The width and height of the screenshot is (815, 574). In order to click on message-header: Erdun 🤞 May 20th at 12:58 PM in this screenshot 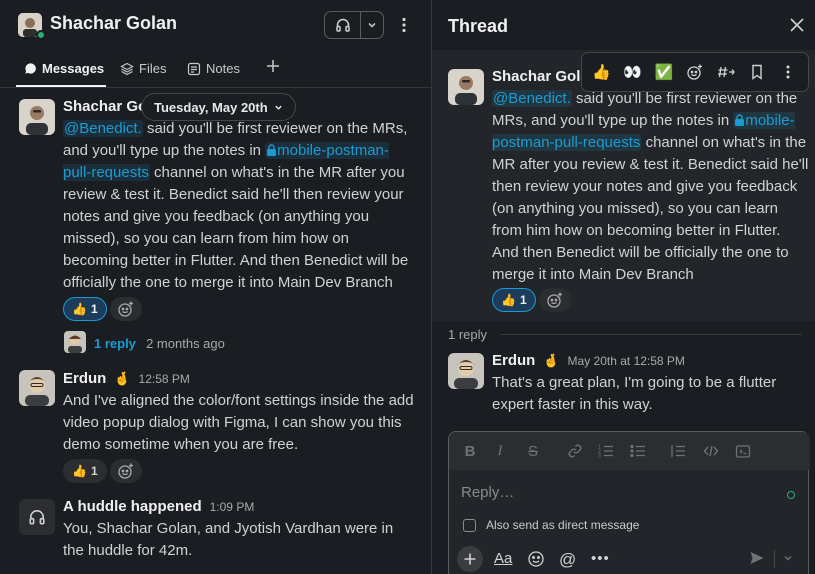, I will do `click(588, 360)`.